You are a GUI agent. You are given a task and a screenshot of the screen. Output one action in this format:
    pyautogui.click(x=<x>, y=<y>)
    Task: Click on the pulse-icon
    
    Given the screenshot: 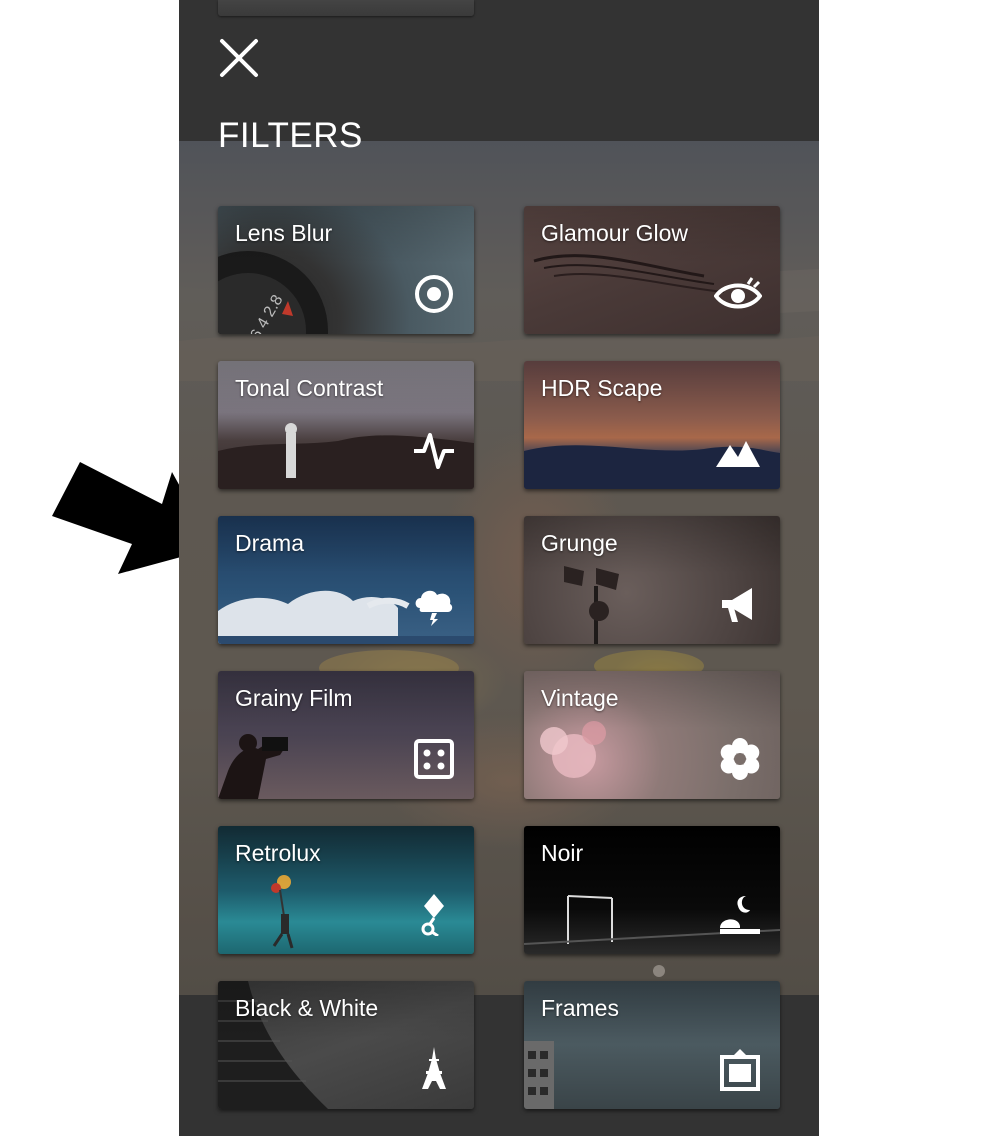 What is the action you would take?
    pyautogui.click(x=434, y=451)
    